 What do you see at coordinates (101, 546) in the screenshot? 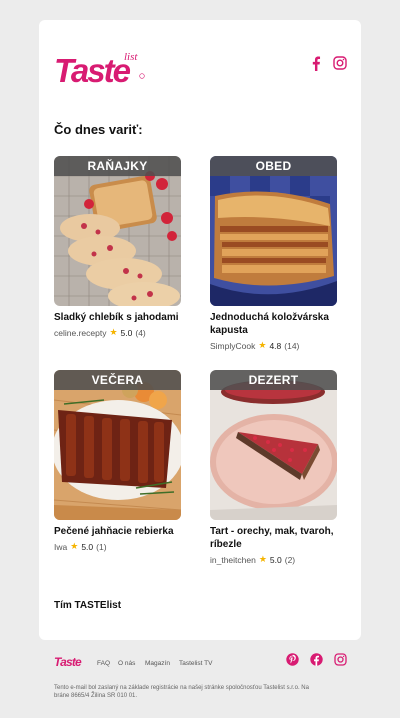
I see `recipe-review-count: (1)` at bounding box center [101, 546].